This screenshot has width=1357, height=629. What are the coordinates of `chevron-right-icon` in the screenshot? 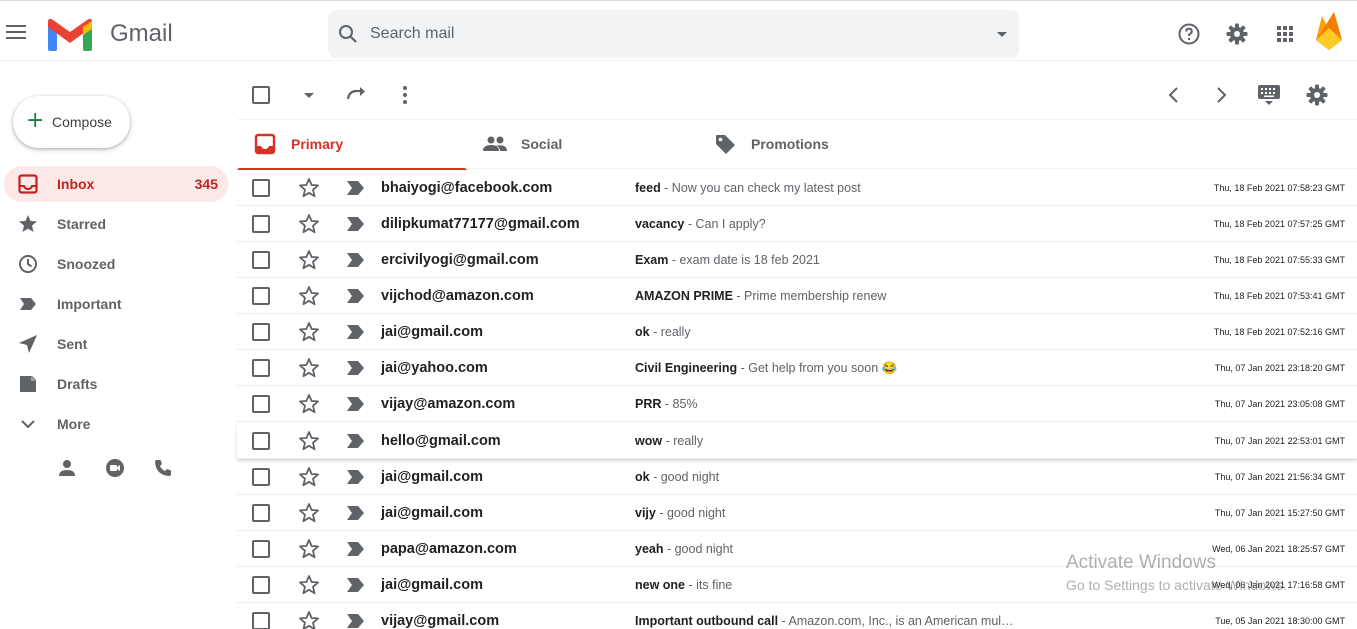 It's located at (1221, 95).